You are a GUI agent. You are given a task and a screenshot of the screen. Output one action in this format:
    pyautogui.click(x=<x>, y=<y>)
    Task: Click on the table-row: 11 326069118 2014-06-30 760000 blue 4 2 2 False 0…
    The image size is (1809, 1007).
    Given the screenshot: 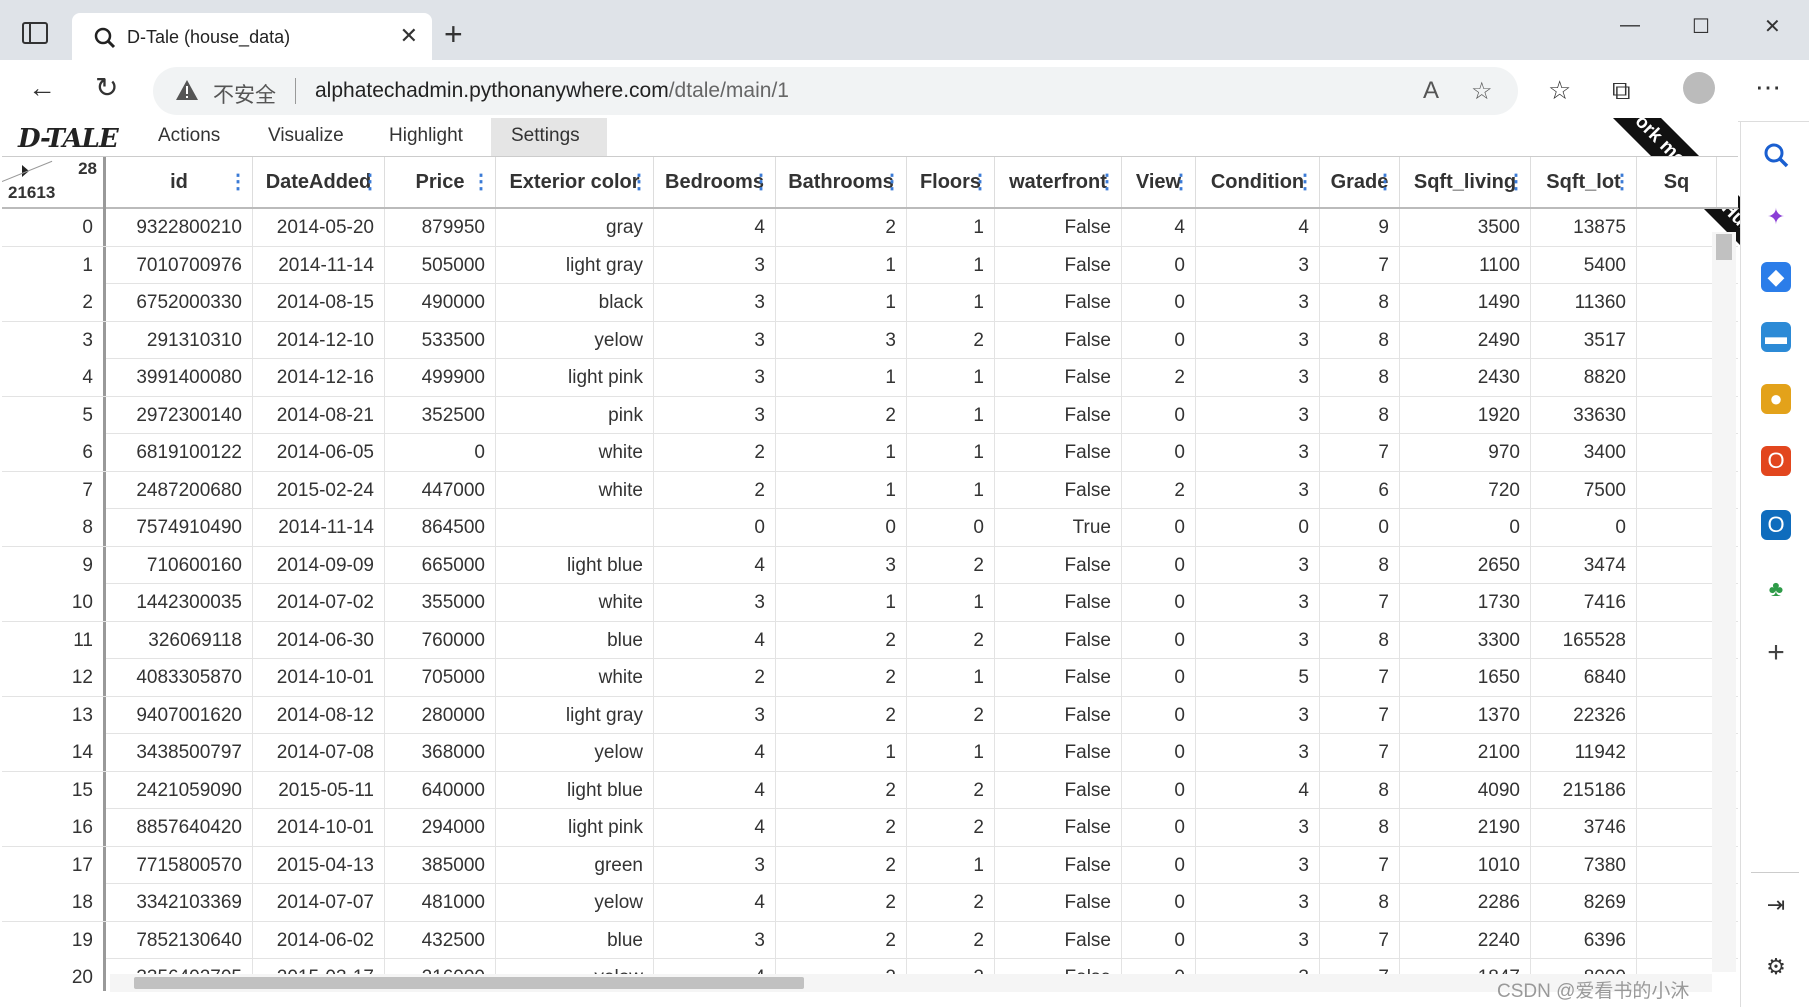 What is the action you would take?
    pyautogui.click(x=870, y=640)
    